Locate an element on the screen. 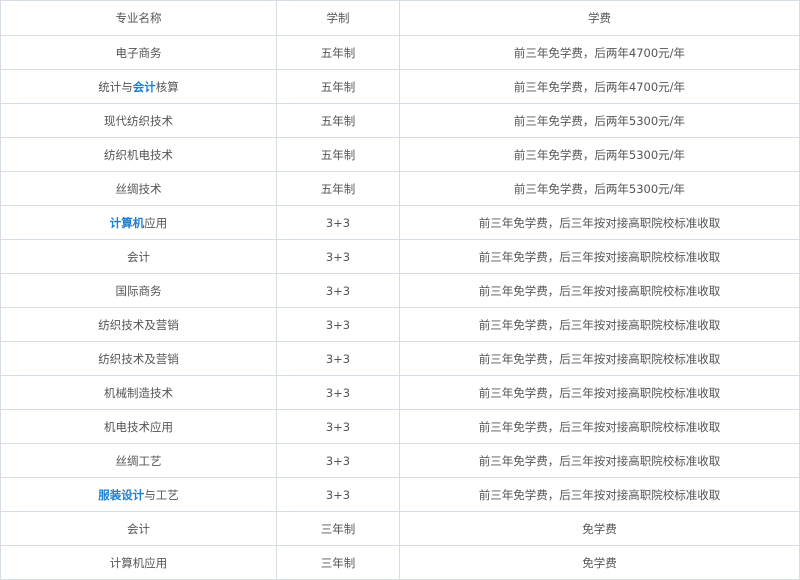 This screenshot has height=580, width=800. table-header-row: 专业名称 学制 学费 is located at coordinates (400, 18).